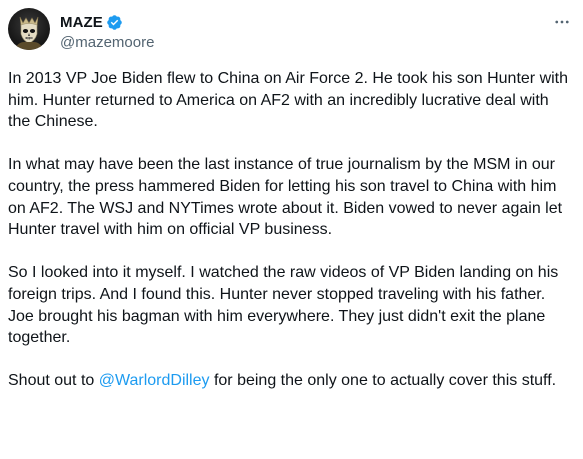  I want to click on author-display-name: MAZE, so click(81, 22).